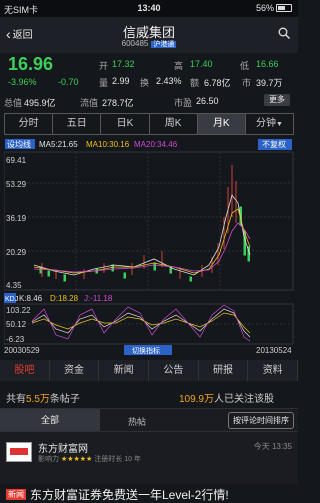  Describe the element at coordinates (31, 64) in the screenshot. I see `current-price: 16.96` at that location.